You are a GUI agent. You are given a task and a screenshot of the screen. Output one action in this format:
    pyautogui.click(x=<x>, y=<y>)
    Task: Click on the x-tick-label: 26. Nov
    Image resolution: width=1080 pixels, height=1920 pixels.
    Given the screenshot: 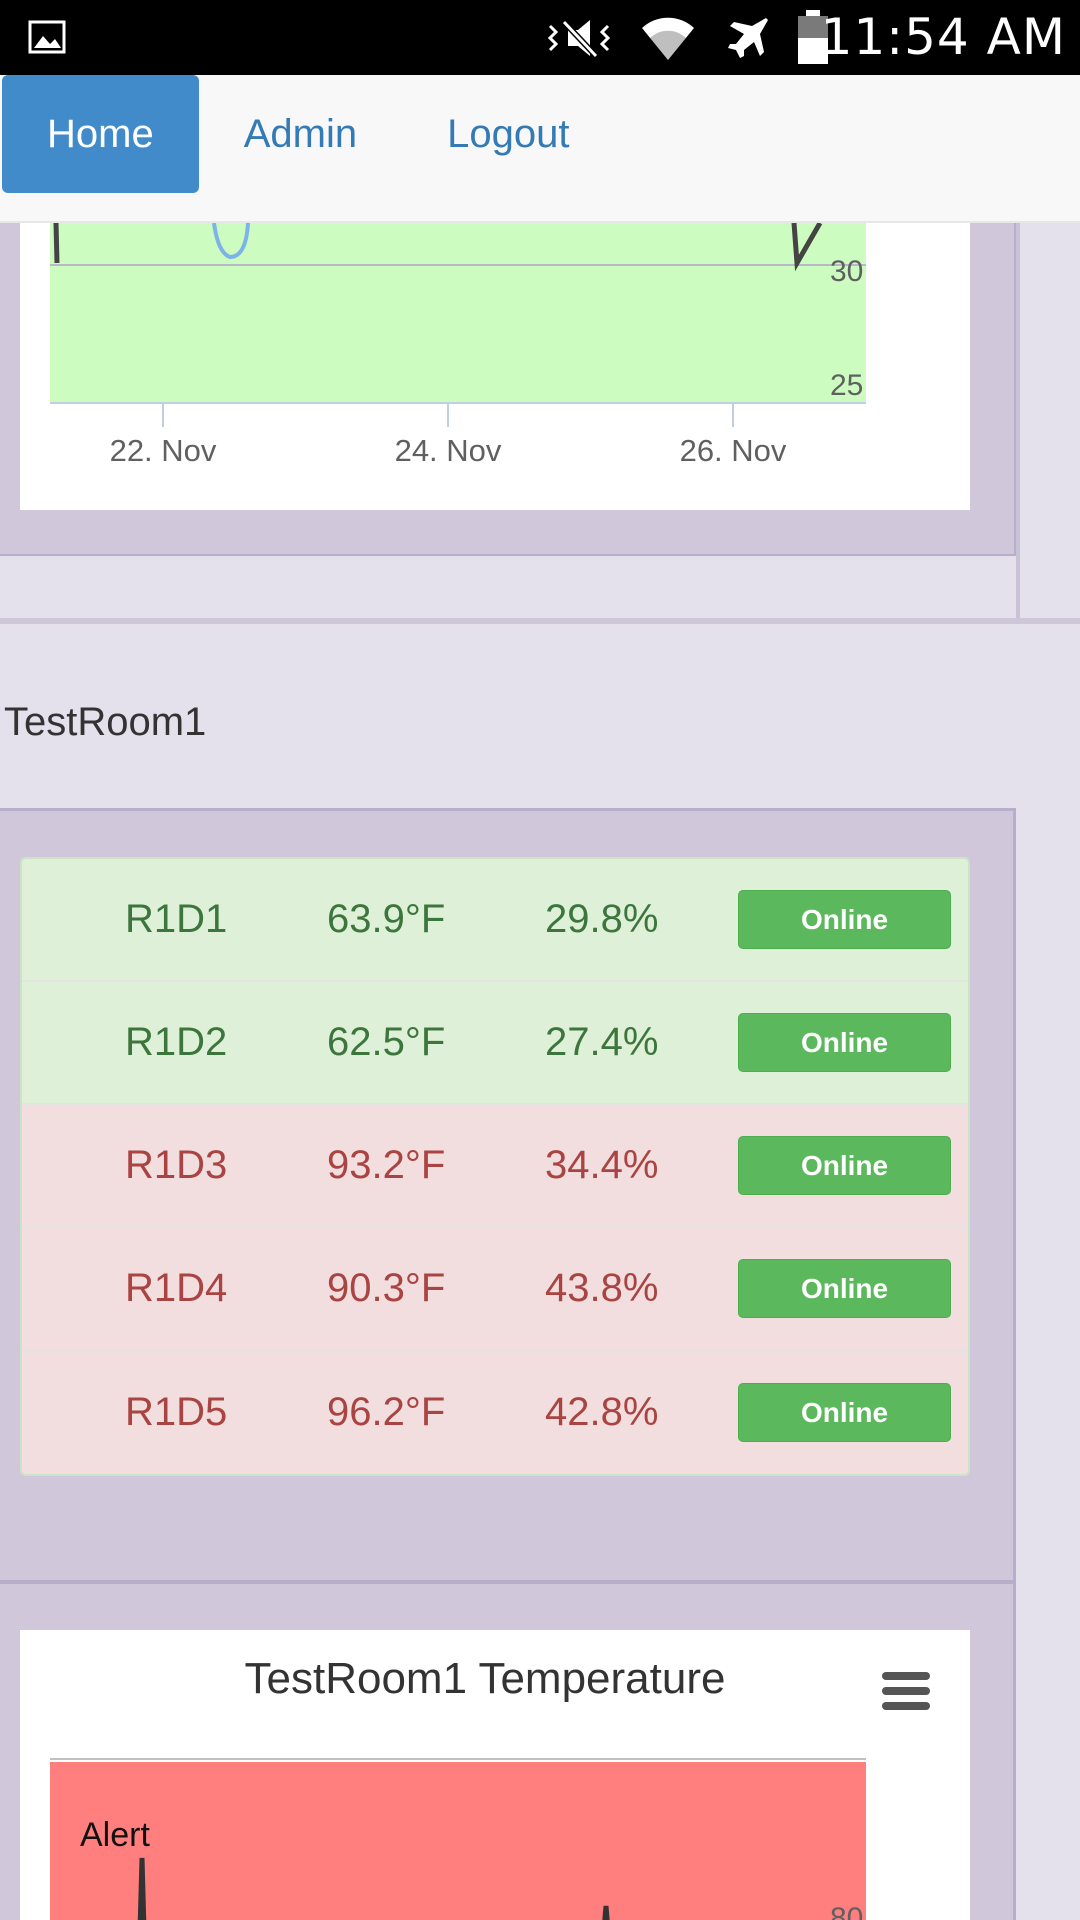 What is the action you would take?
    pyautogui.click(x=733, y=450)
    